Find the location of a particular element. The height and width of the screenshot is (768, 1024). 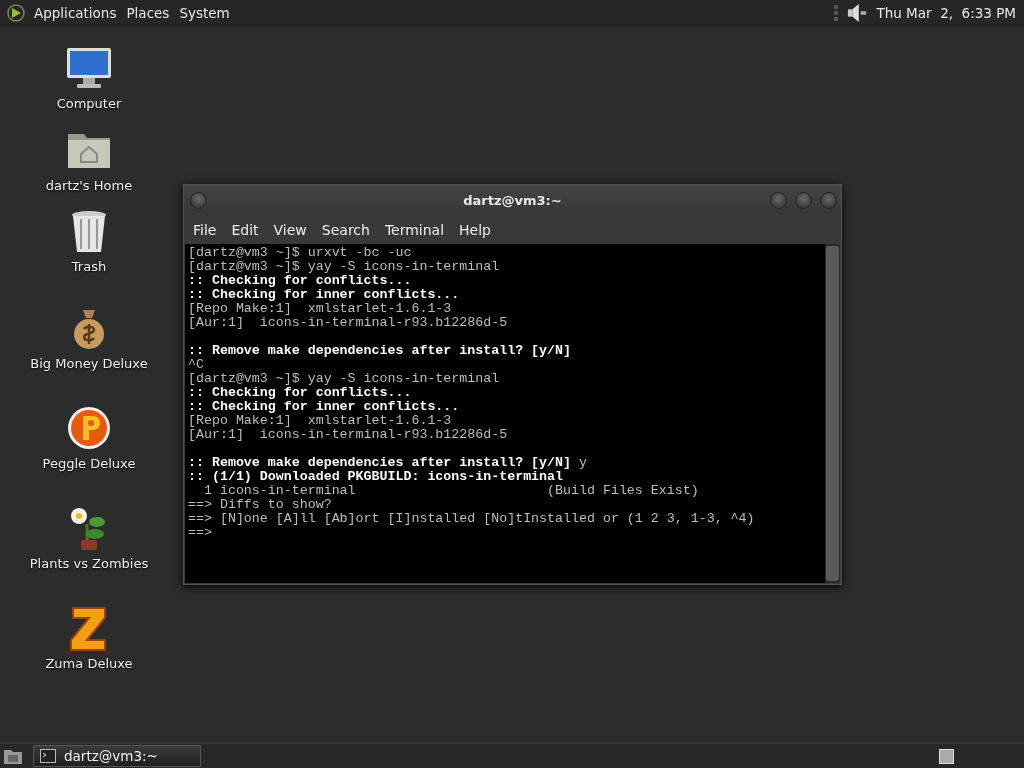

terminal-line: ==> is located at coordinates (200, 532).